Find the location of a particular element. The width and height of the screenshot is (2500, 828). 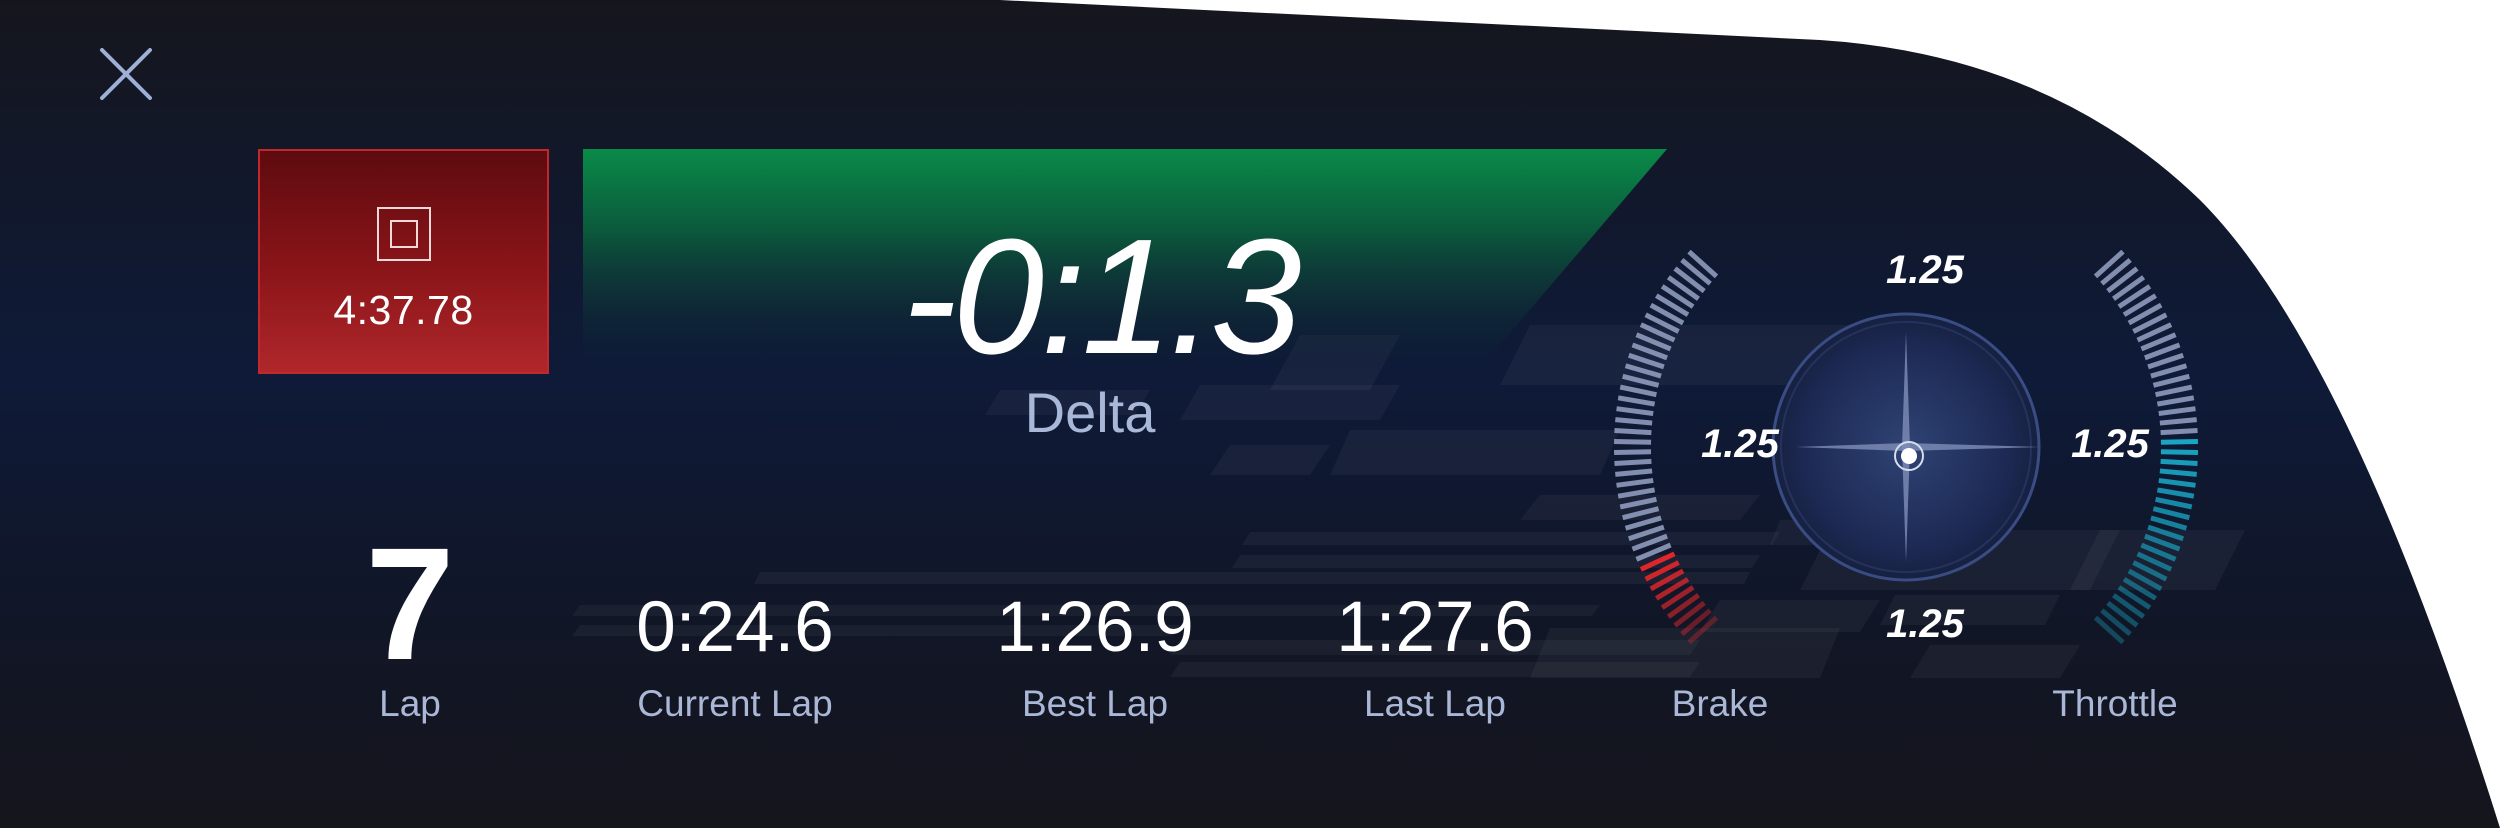

brake-label: Brake is located at coordinates (1720, 703).